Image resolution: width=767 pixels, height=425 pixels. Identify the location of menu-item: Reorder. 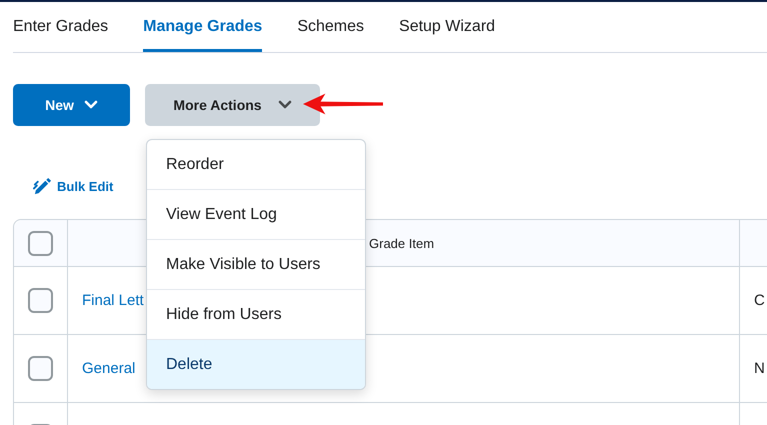
(256, 164).